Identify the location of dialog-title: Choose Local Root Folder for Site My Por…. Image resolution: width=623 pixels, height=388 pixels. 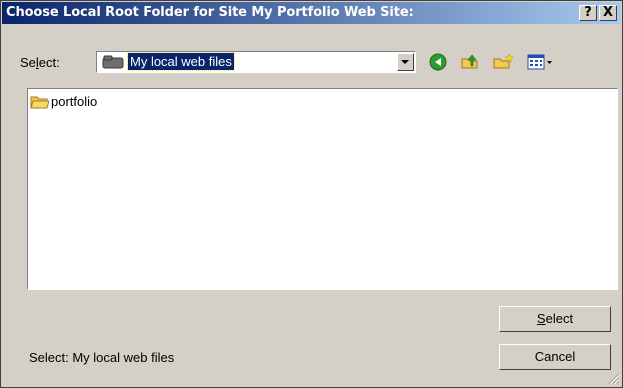
(210, 12).